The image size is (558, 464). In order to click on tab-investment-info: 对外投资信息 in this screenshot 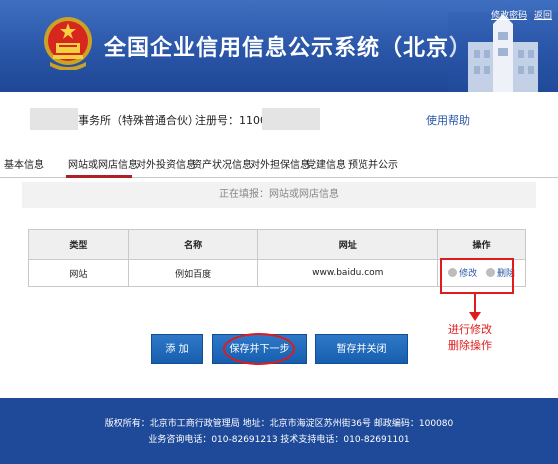, I will do `click(166, 163)`.